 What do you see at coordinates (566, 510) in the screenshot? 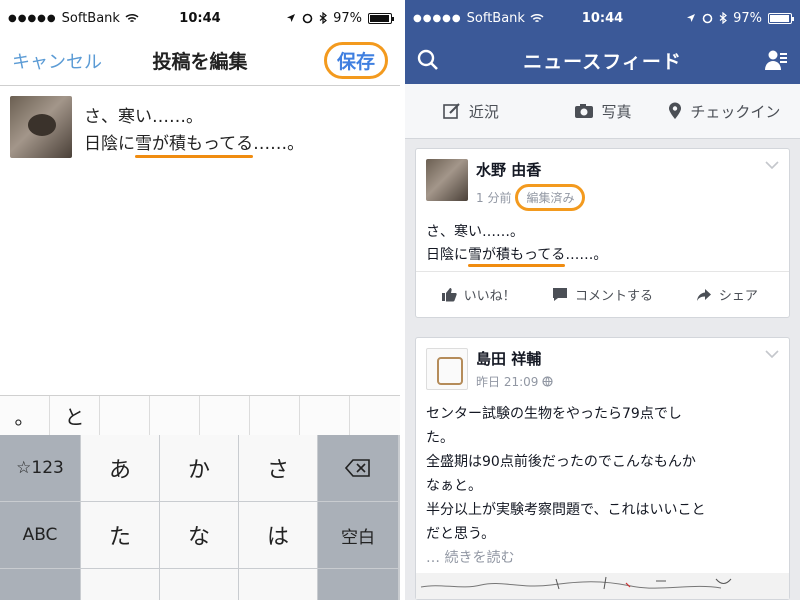
I see `post-line: 半分以上が実験考察問題で、これはいいこと` at bounding box center [566, 510].